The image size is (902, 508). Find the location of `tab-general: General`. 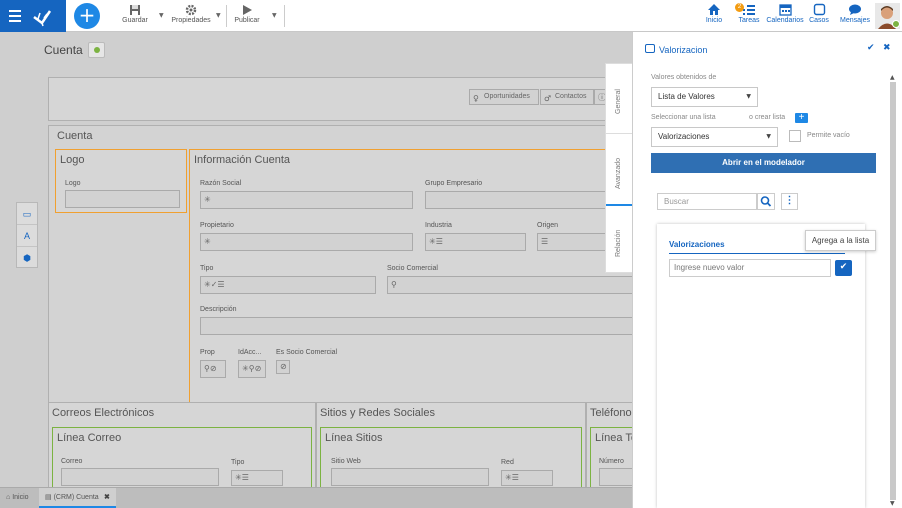

tab-general: General is located at coordinates (620, 99).